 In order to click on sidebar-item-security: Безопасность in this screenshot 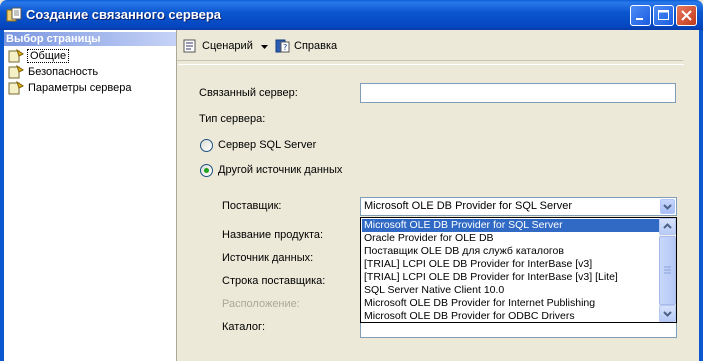, I will do `click(53, 72)`.